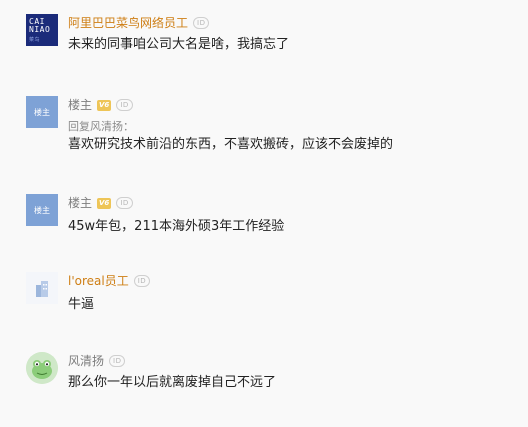 This screenshot has width=528, height=427. I want to click on avatar-logo-subtext: 菜鸟, so click(35, 40).